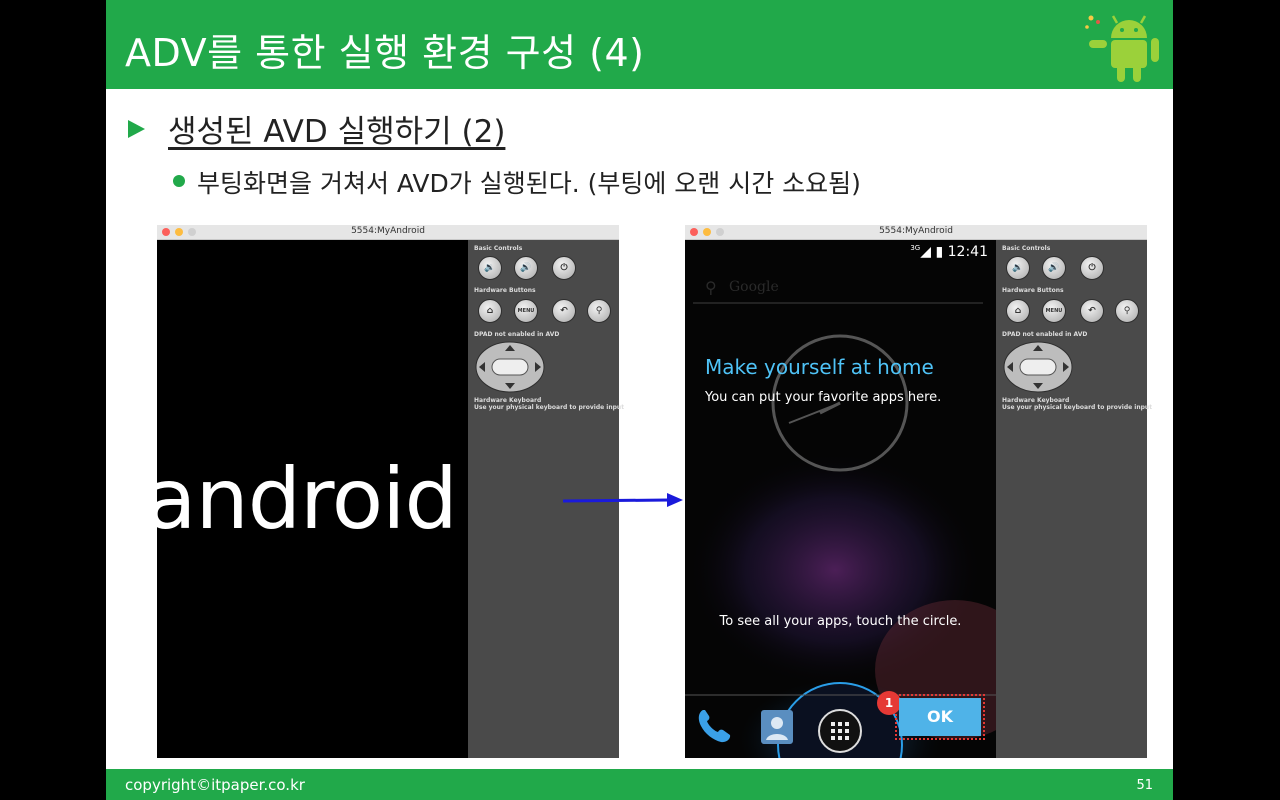 The image size is (1280, 800). I want to click on phone-app-icon, so click(714, 725).